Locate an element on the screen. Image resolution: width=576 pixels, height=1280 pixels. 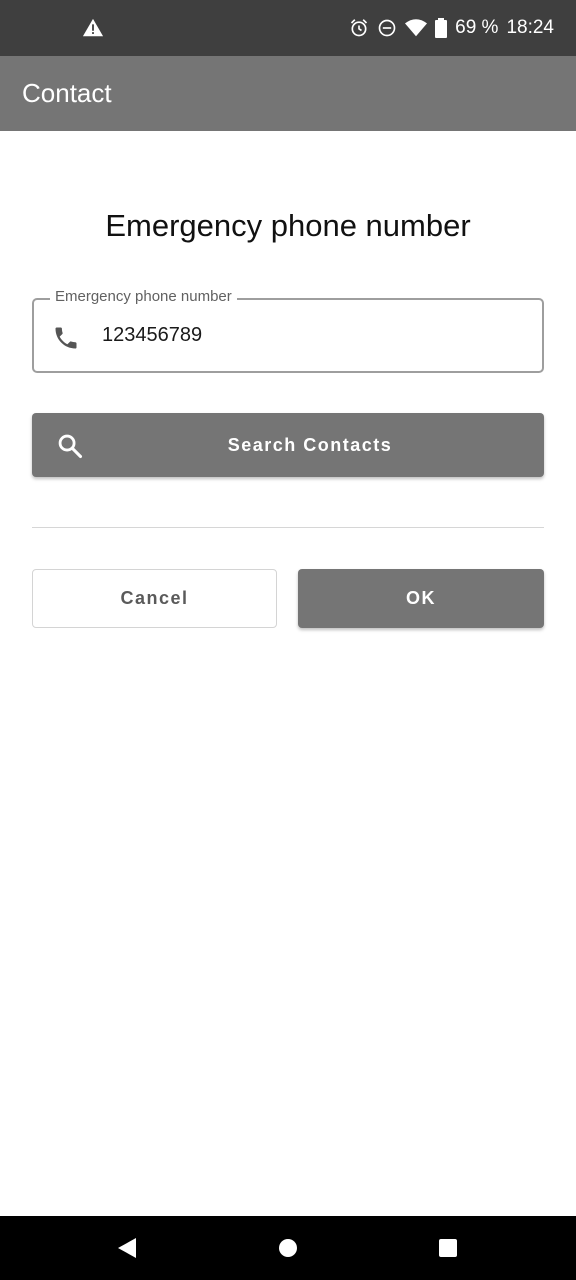
back-icon is located at coordinates (127, 1248).